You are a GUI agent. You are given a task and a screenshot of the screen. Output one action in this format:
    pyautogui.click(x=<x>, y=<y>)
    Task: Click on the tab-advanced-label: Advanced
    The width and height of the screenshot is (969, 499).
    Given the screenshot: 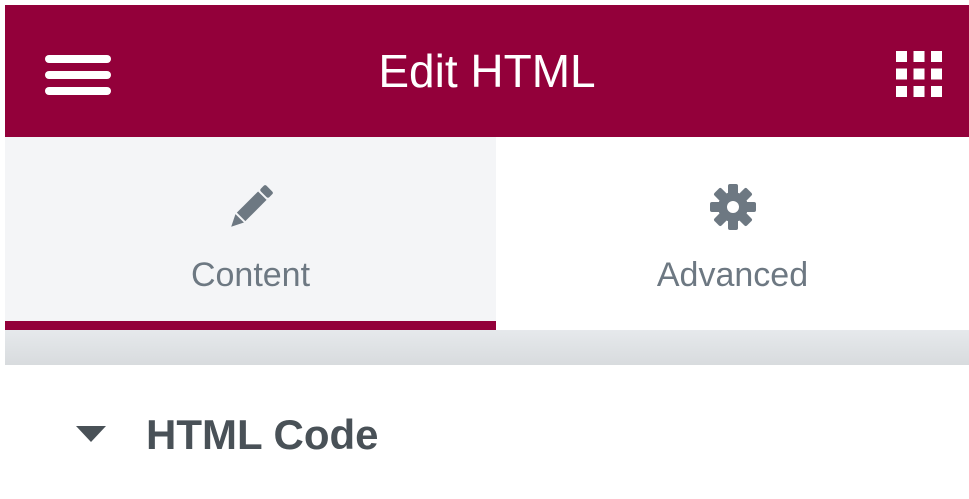 What is the action you would take?
    pyautogui.click(x=732, y=275)
    